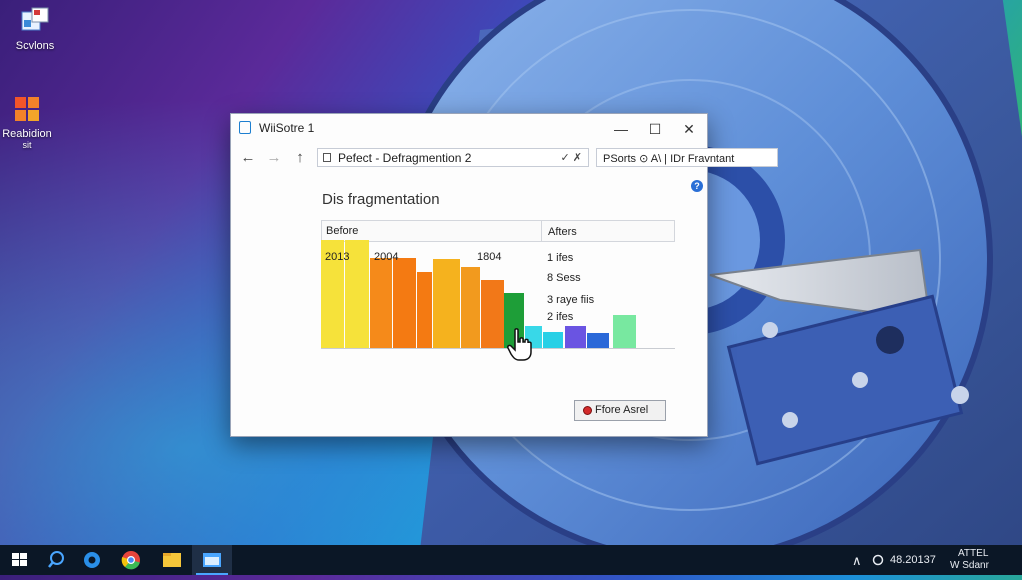 This screenshot has height=580, width=1022. Describe the element at coordinates (621, 129) in the screenshot. I see `minimize-button: —` at that location.